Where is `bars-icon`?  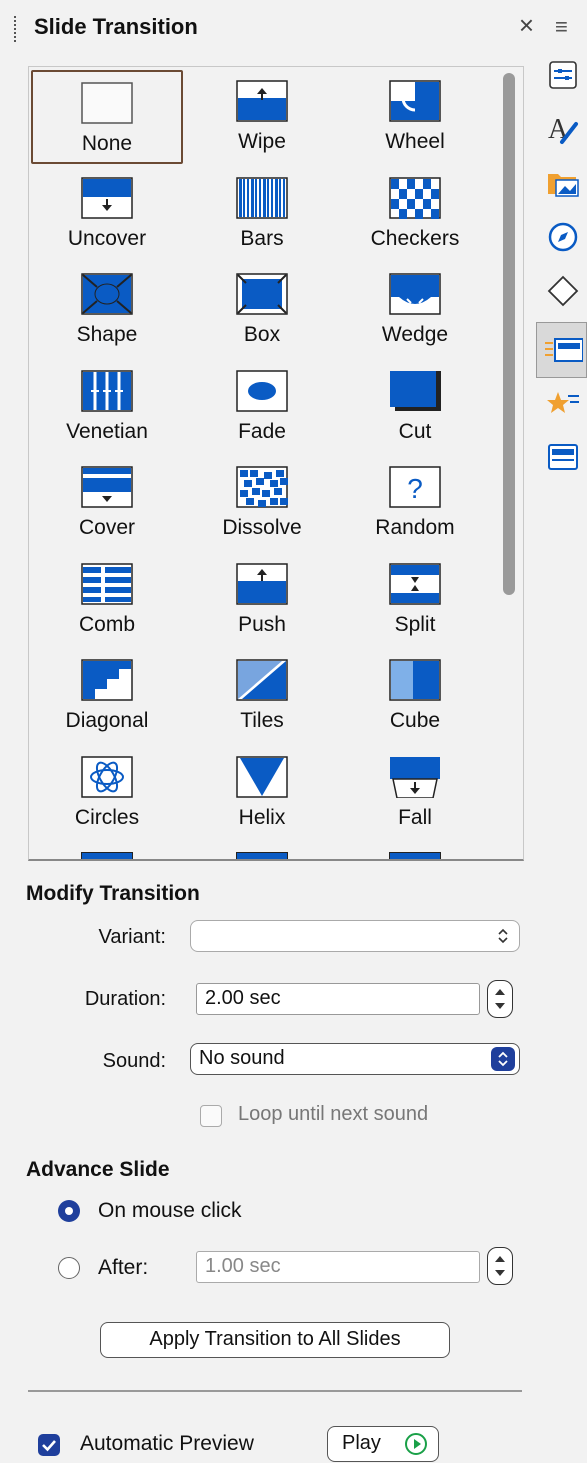
bars-icon is located at coordinates (262, 197).